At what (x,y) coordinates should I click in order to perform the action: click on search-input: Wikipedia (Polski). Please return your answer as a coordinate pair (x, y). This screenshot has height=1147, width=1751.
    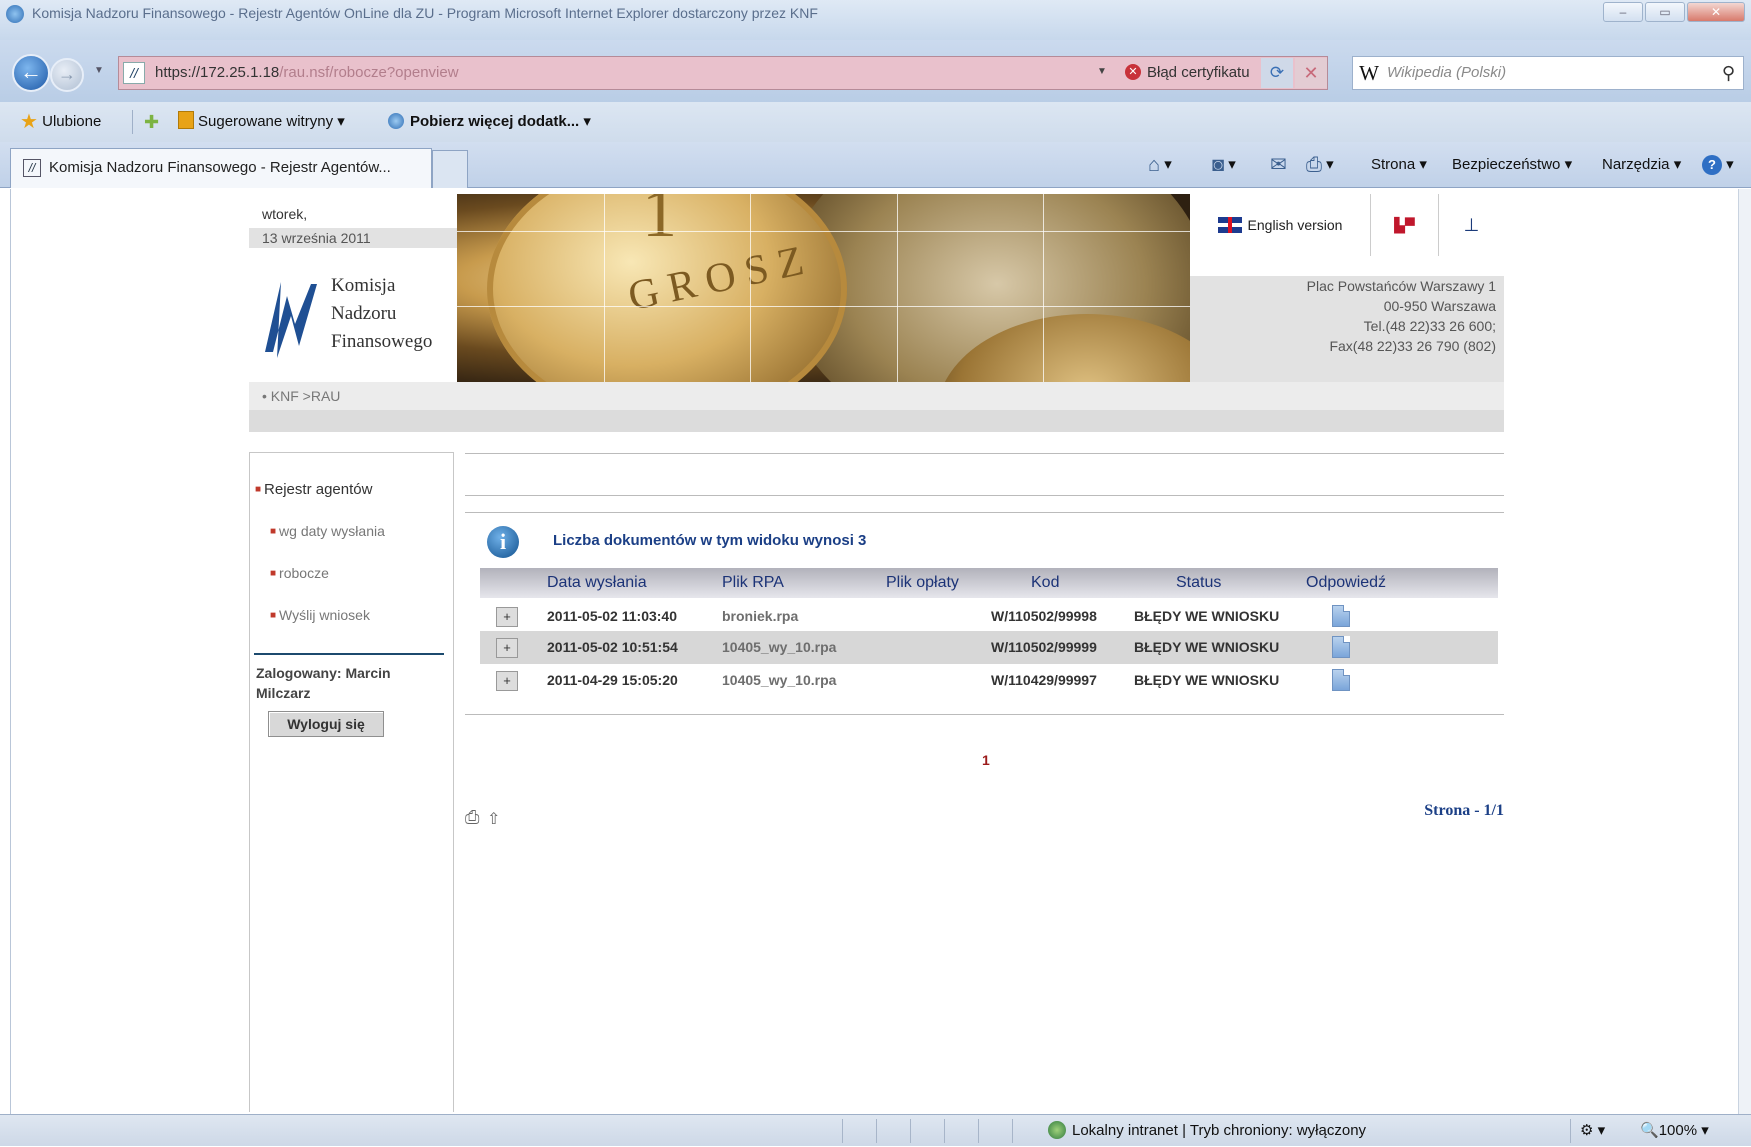
    Looking at the image, I should click on (1446, 73).